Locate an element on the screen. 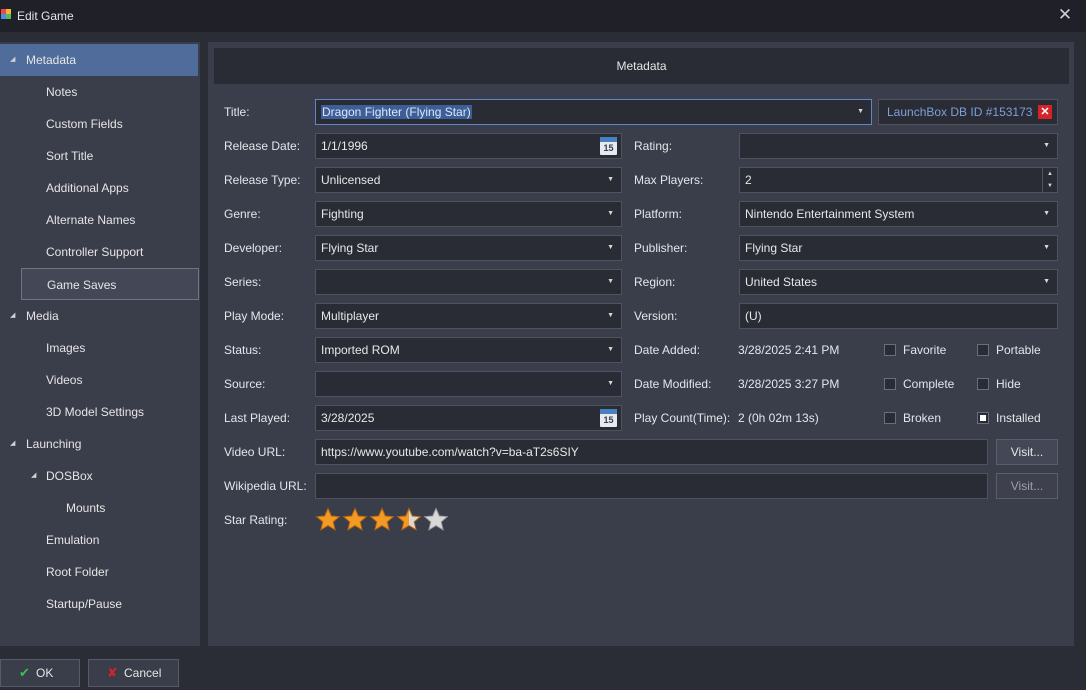 The image size is (1086, 690). sidebar-item-emulation: Emulation is located at coordinates (99, 540).